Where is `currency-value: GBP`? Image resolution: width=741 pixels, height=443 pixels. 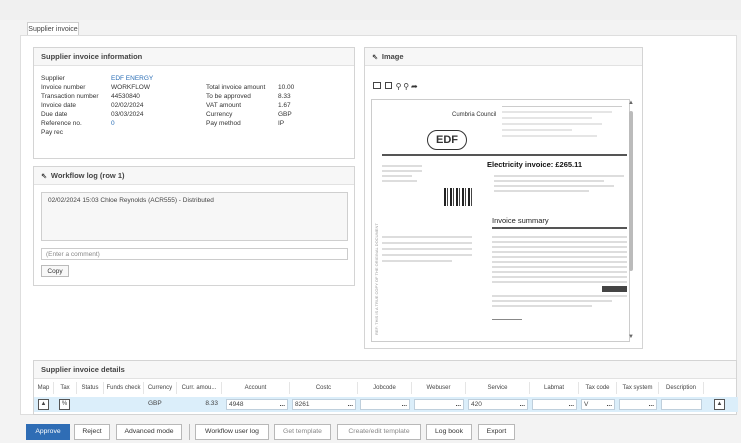 currency-value: GBP is located at coordinates (285, 114).